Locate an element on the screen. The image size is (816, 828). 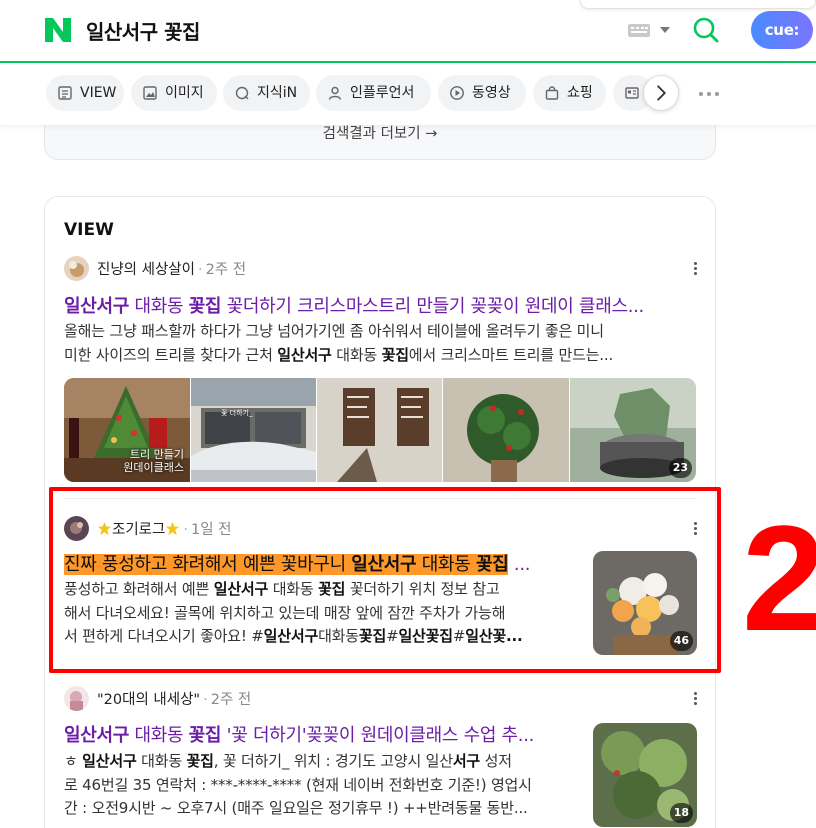
more-results-link: 검색결과 더보기 → is located at coordinates (380, 132).